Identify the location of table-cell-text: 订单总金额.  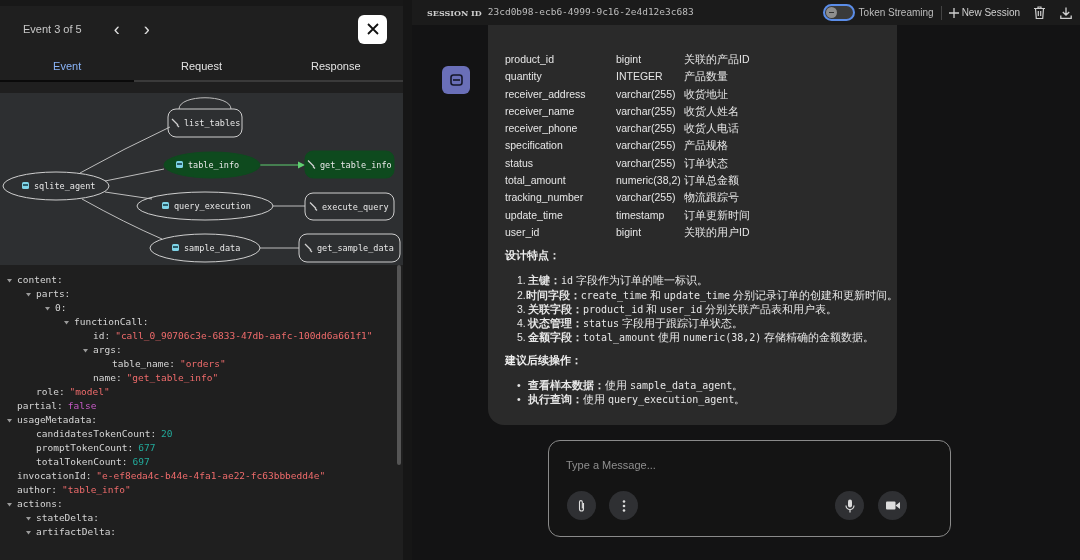
(712, 181).